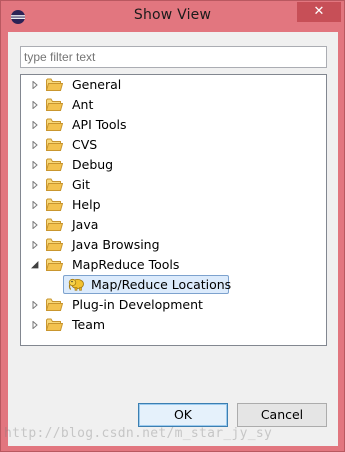 The width and height of the screenshot is (345, 452). Describe the element at coordinates (85, 224) in the screenshot. I see `tree-item-label: Java` at that location.